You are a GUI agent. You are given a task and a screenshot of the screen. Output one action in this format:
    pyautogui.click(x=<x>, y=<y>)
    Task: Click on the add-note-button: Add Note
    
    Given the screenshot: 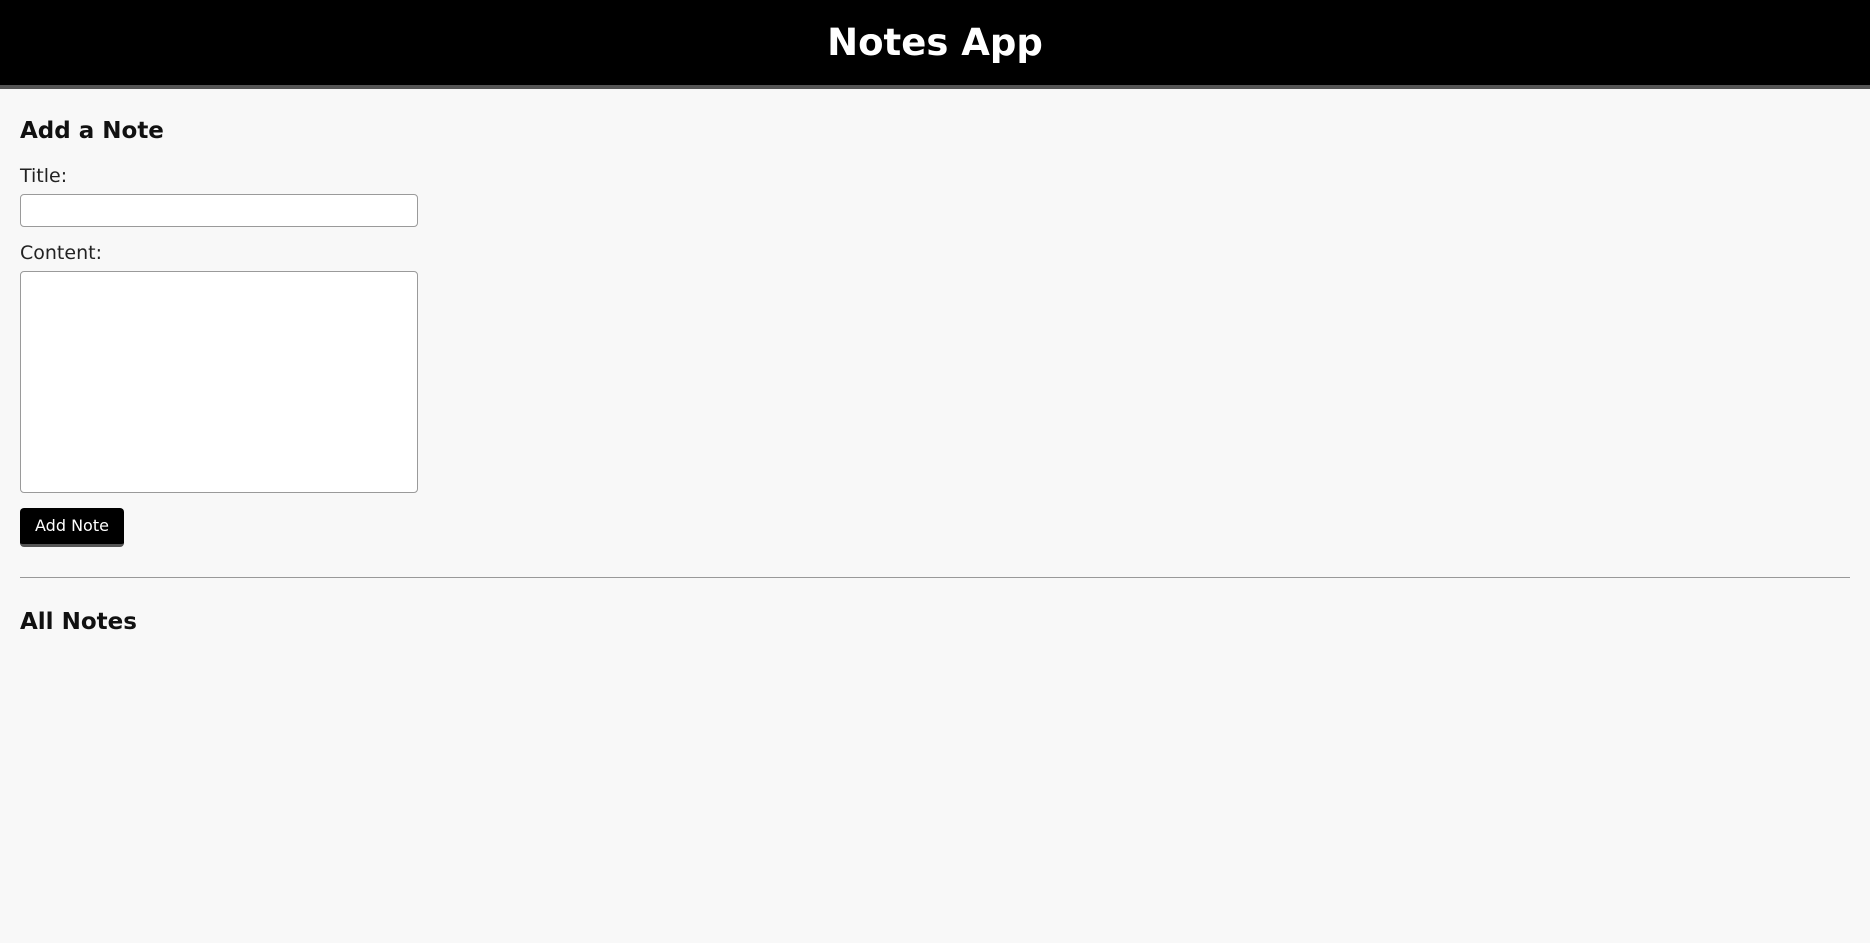 What is the action you would take?
    pyautogui.click(x=72, y=527)
    